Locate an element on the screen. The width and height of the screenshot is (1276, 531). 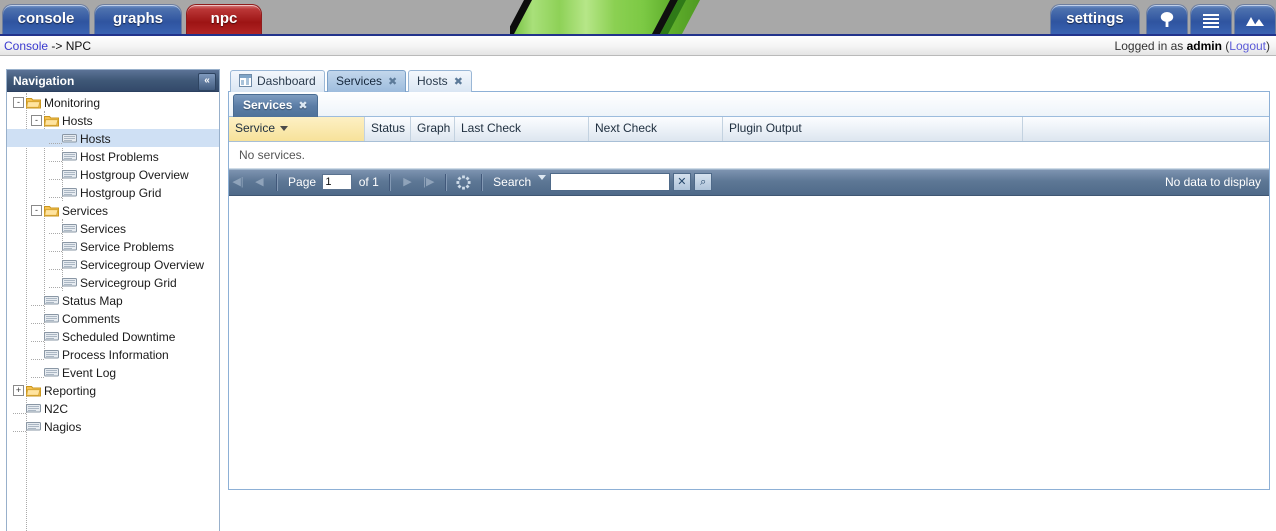
inner-tab-services: Services ✖ is located at coordinates (275, 105).